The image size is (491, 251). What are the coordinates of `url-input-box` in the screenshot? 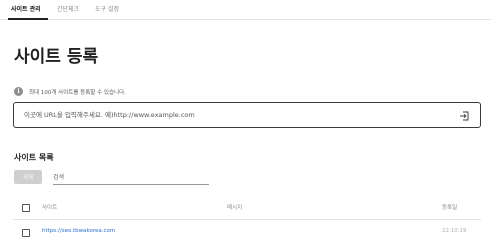 It's located at (247, 115).